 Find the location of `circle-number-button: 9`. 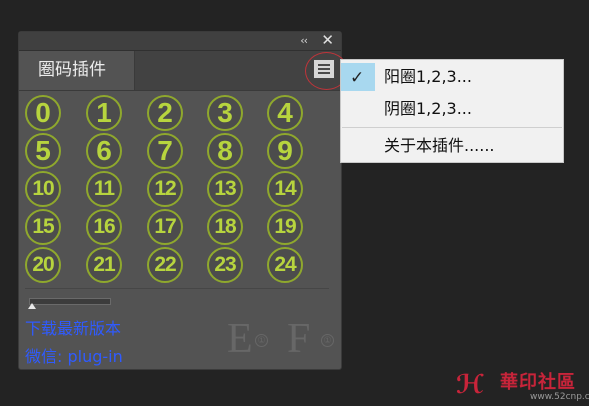

circle-number-button: 9 is located at coordinates (285, 151).